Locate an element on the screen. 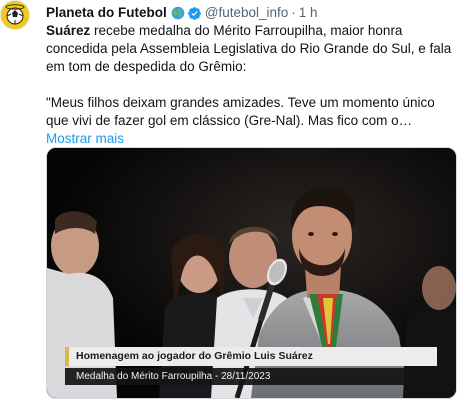 This screenshot has height=403, width=467. tweet-header: Planeta do Futebol @futebol_info · 1 h is located at coordinates (182, 13).